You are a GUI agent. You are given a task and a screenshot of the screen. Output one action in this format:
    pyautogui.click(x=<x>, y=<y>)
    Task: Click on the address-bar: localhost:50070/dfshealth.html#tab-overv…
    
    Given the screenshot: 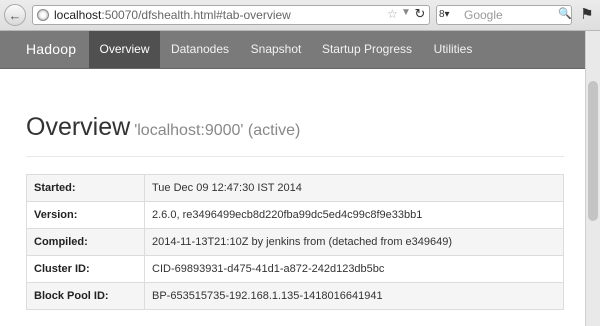 What is the action you would take?
    pyautogui.click(x=231, y=15)
    